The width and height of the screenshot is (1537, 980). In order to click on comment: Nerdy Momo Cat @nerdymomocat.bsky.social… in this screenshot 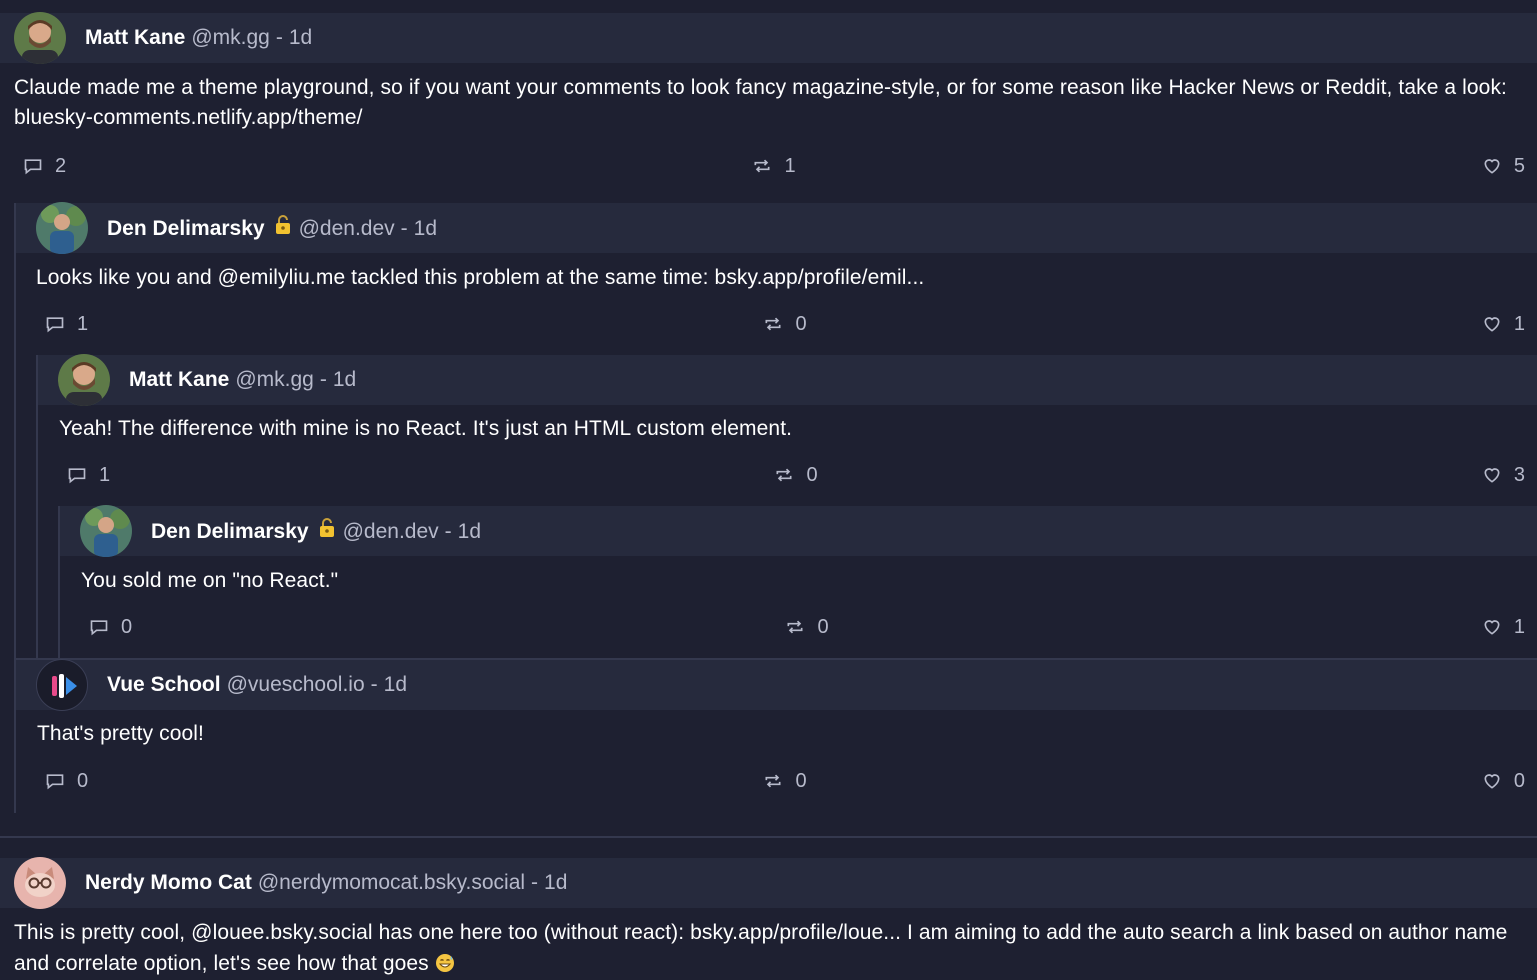, I will do `click(768, 908)`.